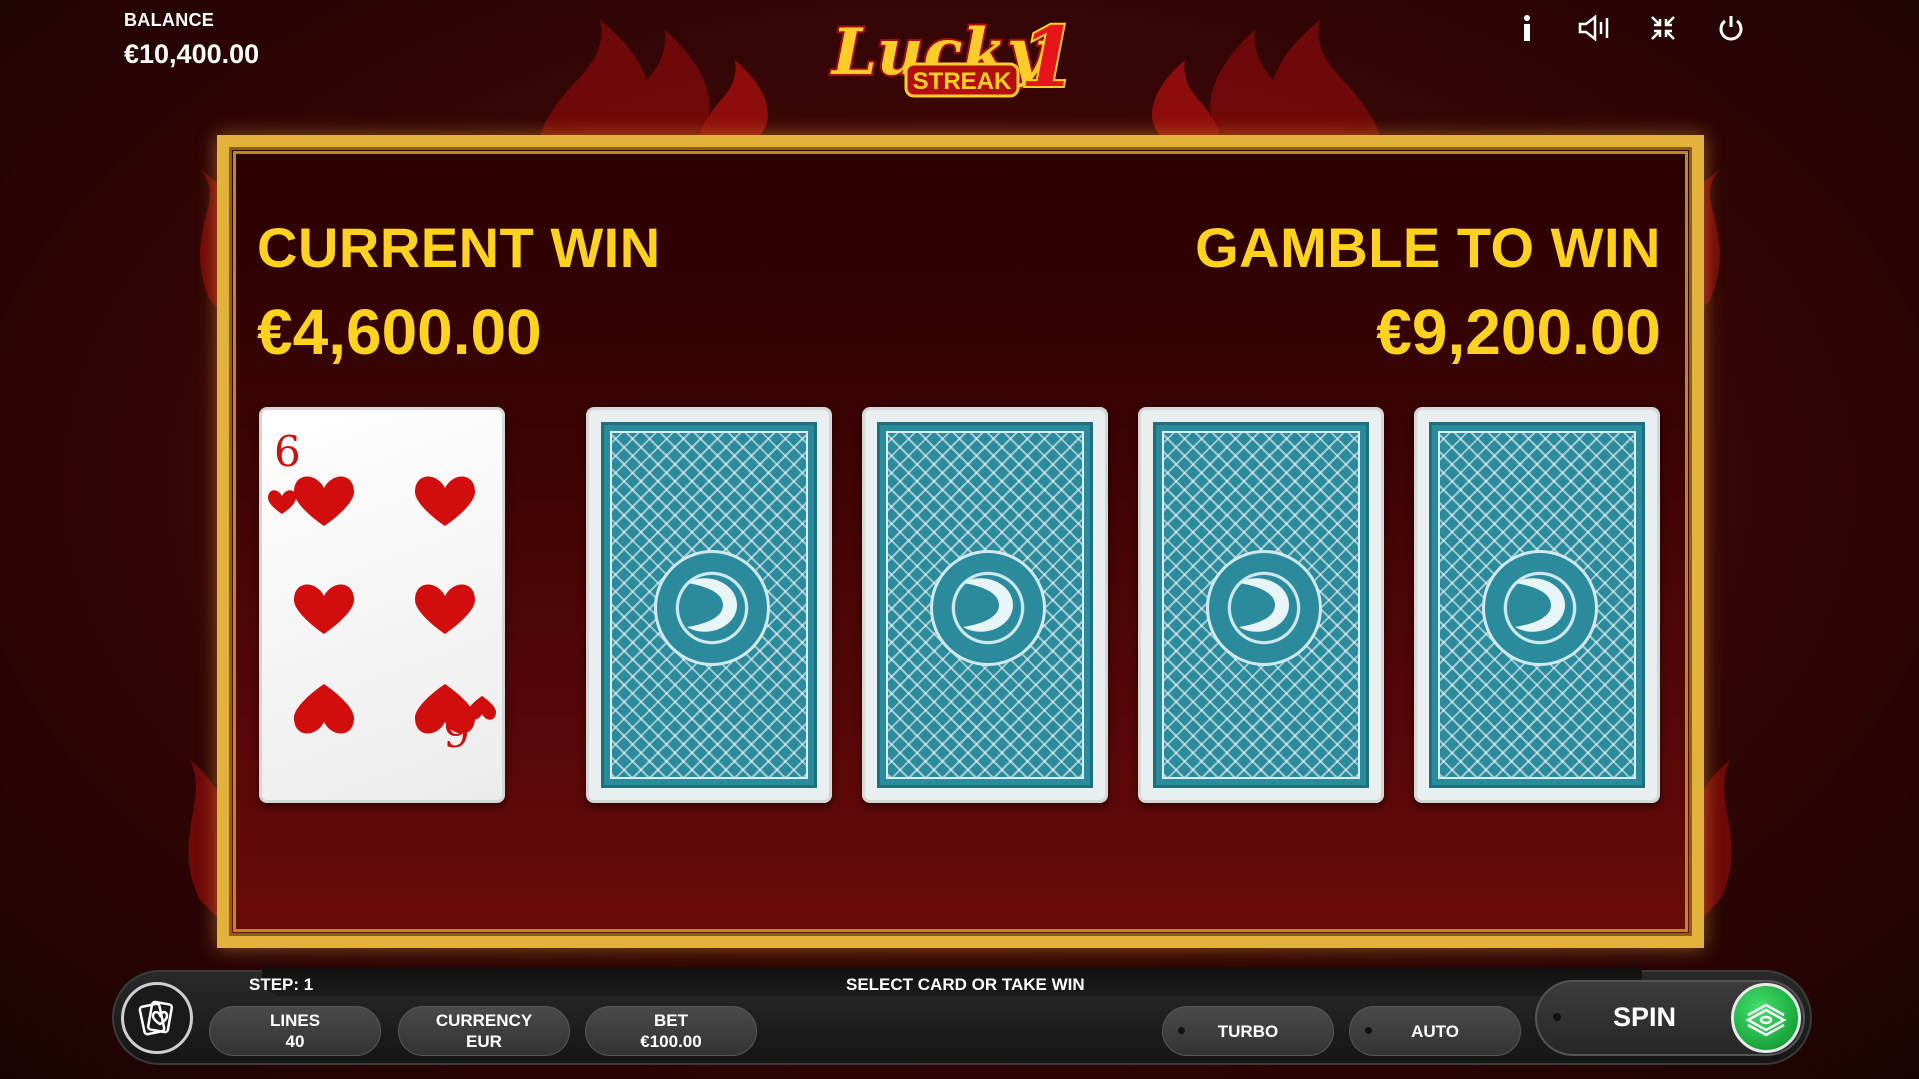  What do you see at coordinates (287, 451) in the screenshot?
I see `card-rank-top: 6` at bounding box center [287, 451].